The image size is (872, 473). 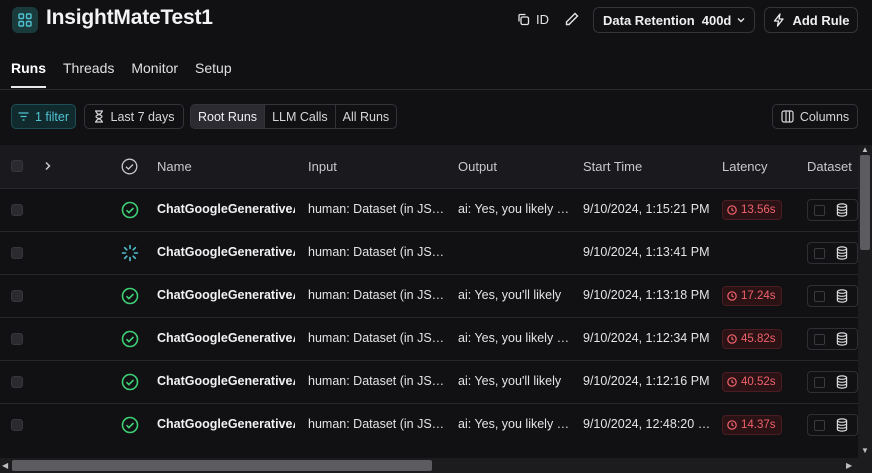 What do you see at coordinates (646, 381) in the screenshot?
I see `run-start-time: 9/10/2024, 1:12:16 PM` at bounding box center [646, 381].